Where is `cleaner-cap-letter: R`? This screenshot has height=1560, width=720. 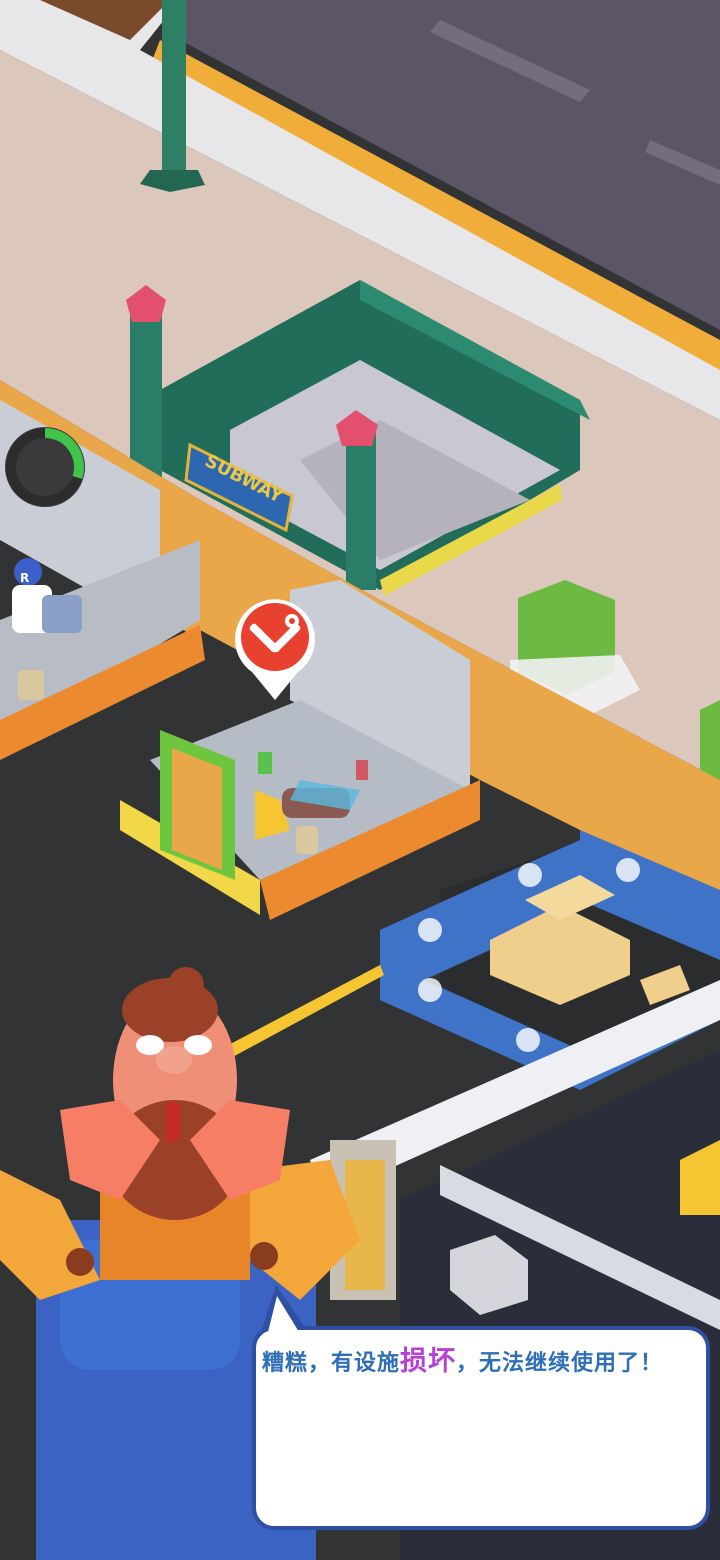
cleaner-cap-letter: R is located at coordinates (24, 578).